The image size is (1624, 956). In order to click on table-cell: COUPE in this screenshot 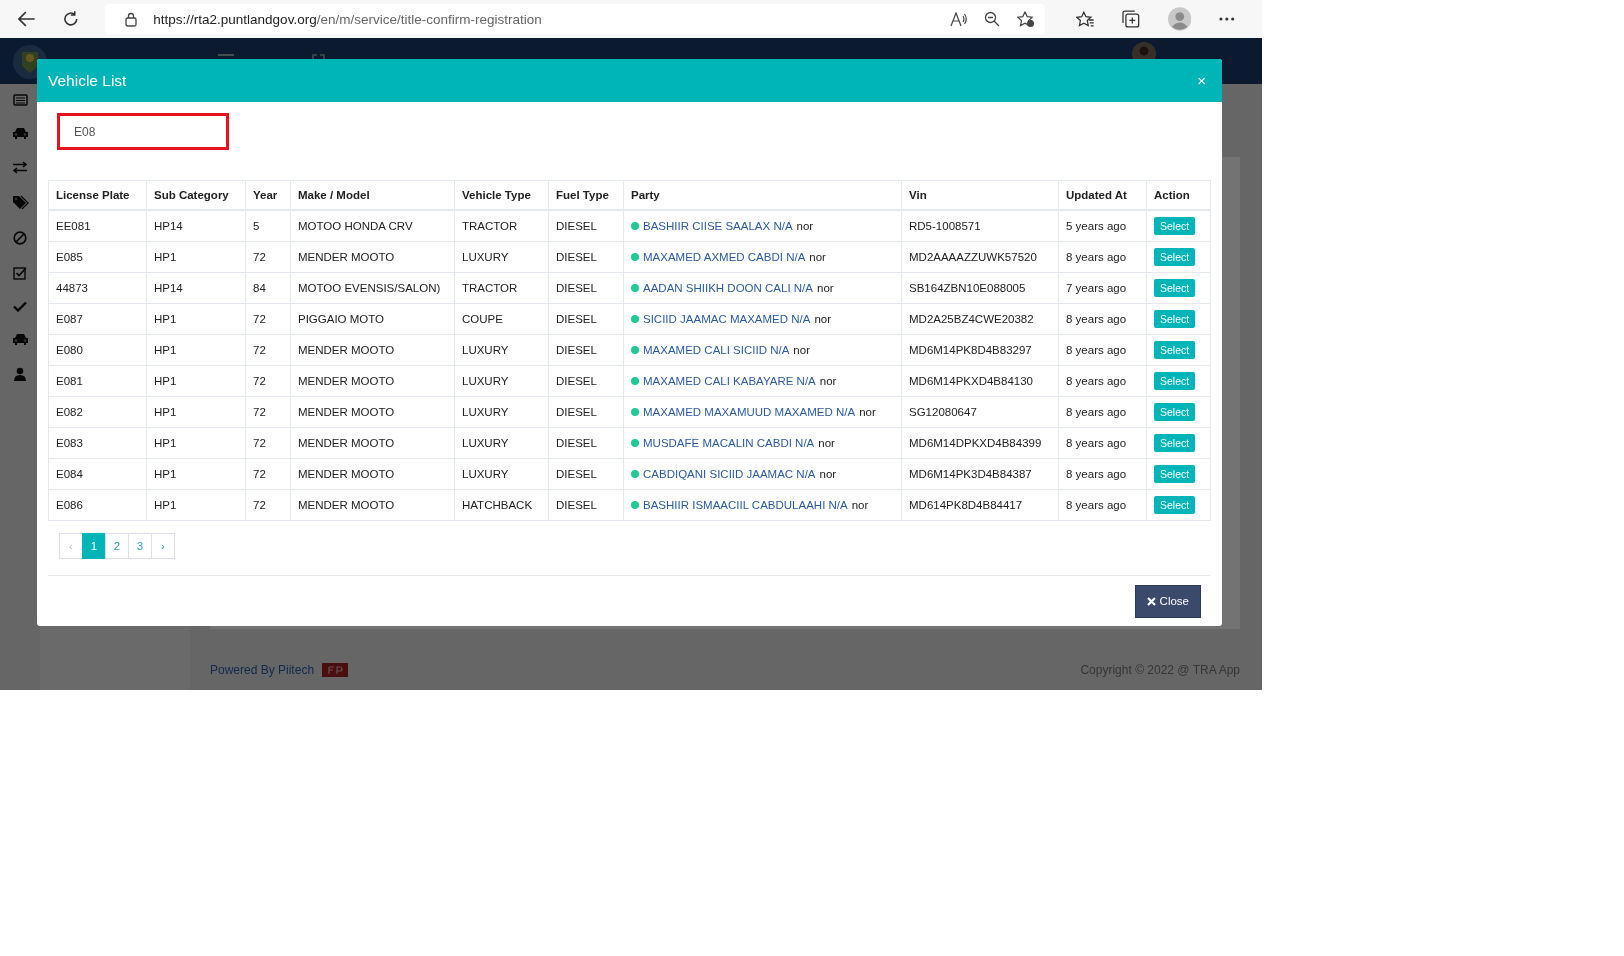, I will do `click(501, 319)`.